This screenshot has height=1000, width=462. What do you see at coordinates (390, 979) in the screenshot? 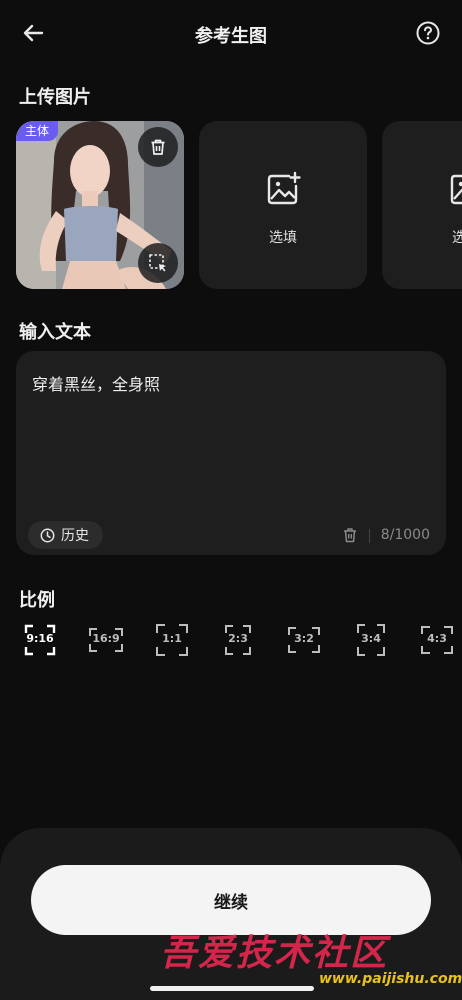
I see `watermark-url: www.paijishu.com` at bounding box center [390, 979].